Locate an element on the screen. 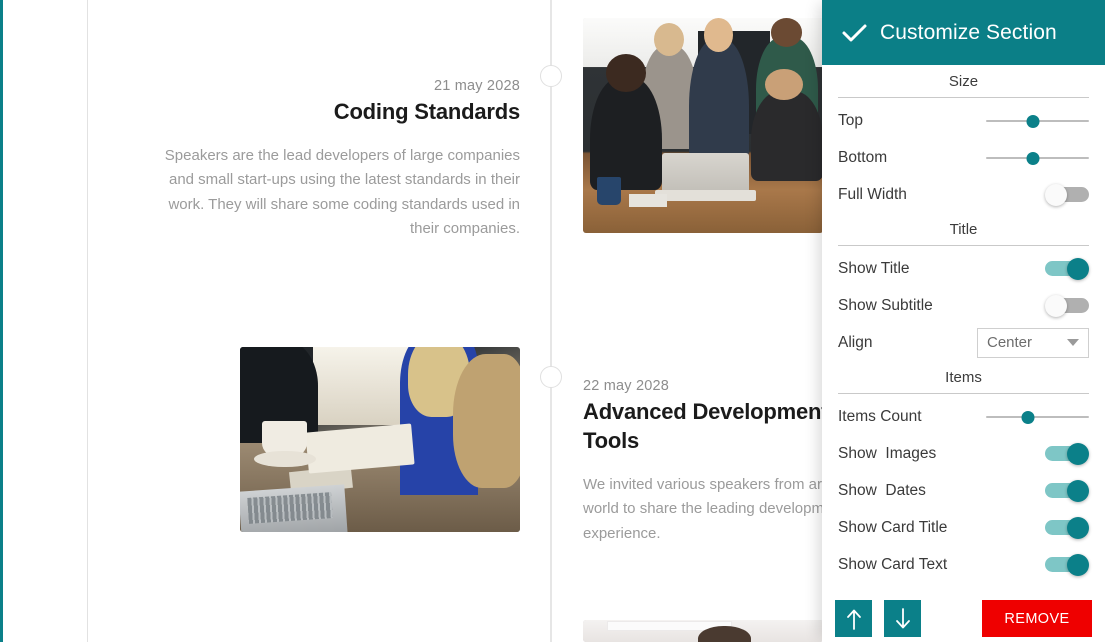 The height and width of the screenshot is (642, 1105). section-label: Title is located at coordinates (963, 229).